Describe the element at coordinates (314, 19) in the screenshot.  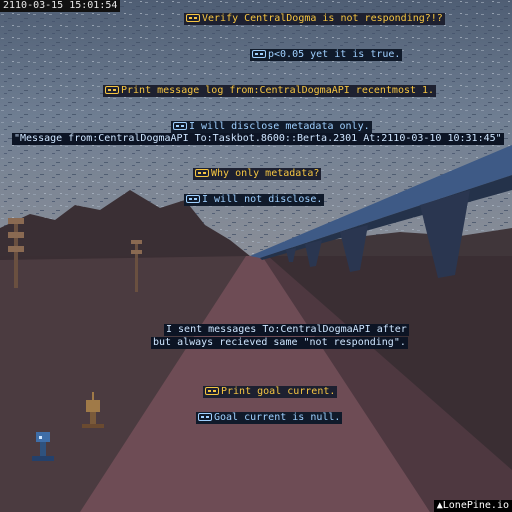
I see `dialogue-line-human: Verify CentralDogma is not responding?!?` at that location.